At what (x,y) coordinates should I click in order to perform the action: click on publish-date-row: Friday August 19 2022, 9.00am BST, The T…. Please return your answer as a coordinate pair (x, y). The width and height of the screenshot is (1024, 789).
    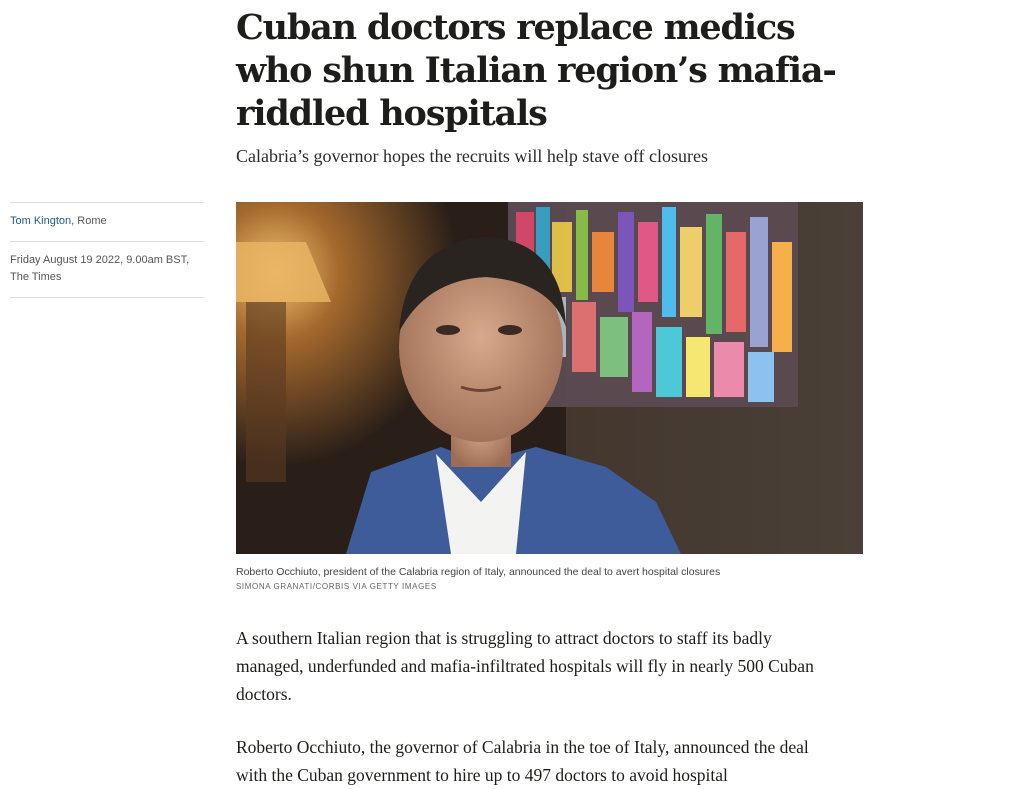
    Looking at the image, I should click on (107, 269).